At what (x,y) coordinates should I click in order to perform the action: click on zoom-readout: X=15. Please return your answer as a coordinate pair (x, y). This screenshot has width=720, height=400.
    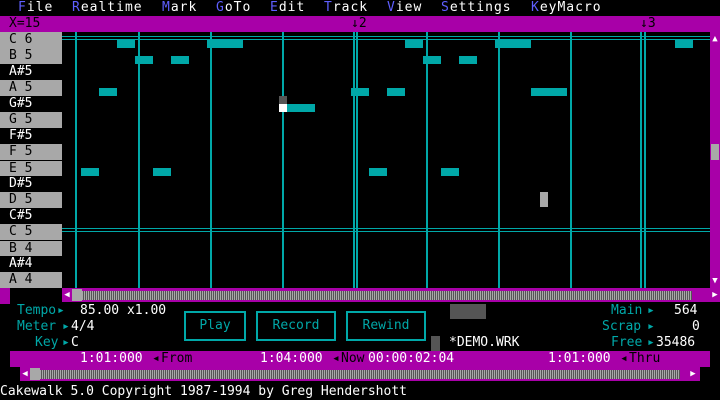
    Looking at the image, I should click on (25, 23).